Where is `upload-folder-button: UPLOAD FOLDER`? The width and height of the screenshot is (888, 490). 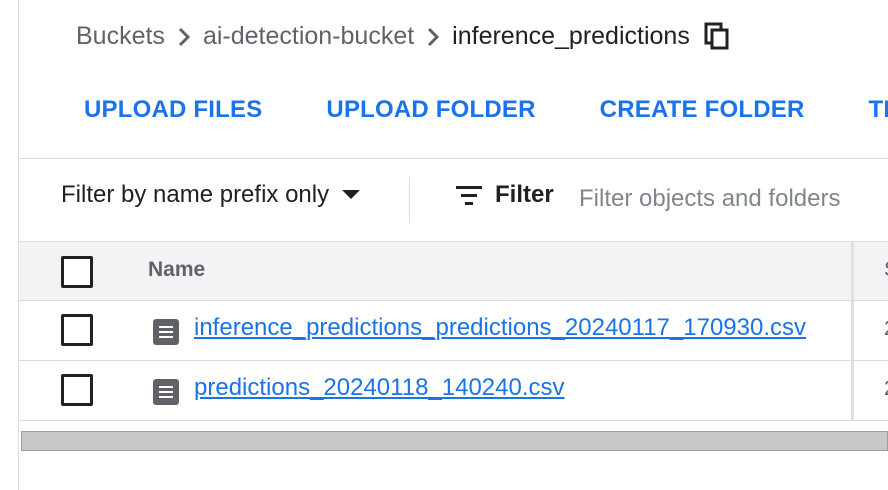
upload-folder-button: UPLOAD FOLDER is located at coordinates (430, 110).